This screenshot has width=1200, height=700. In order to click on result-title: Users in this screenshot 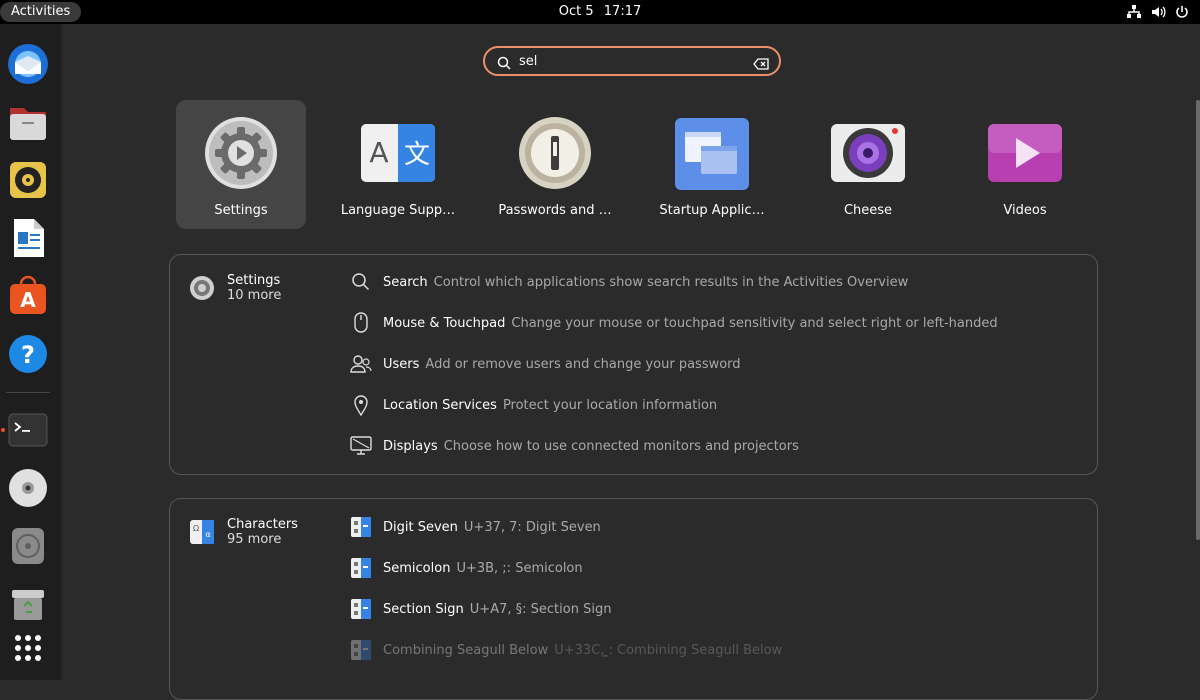, I will do `click(401, 364)`.